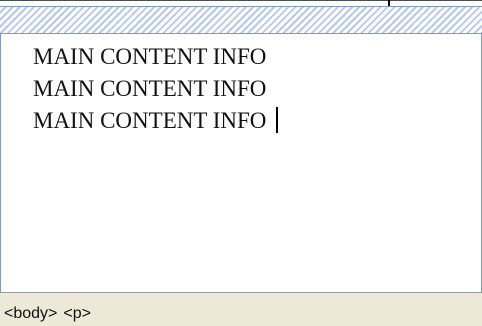 The height and width of the screenshot is (326, 482). What do you see at coordinates (241, 309) in the screenshot?
I see `tag-selector-status-bar: <body> <p>` at bounding box center [241, 309].